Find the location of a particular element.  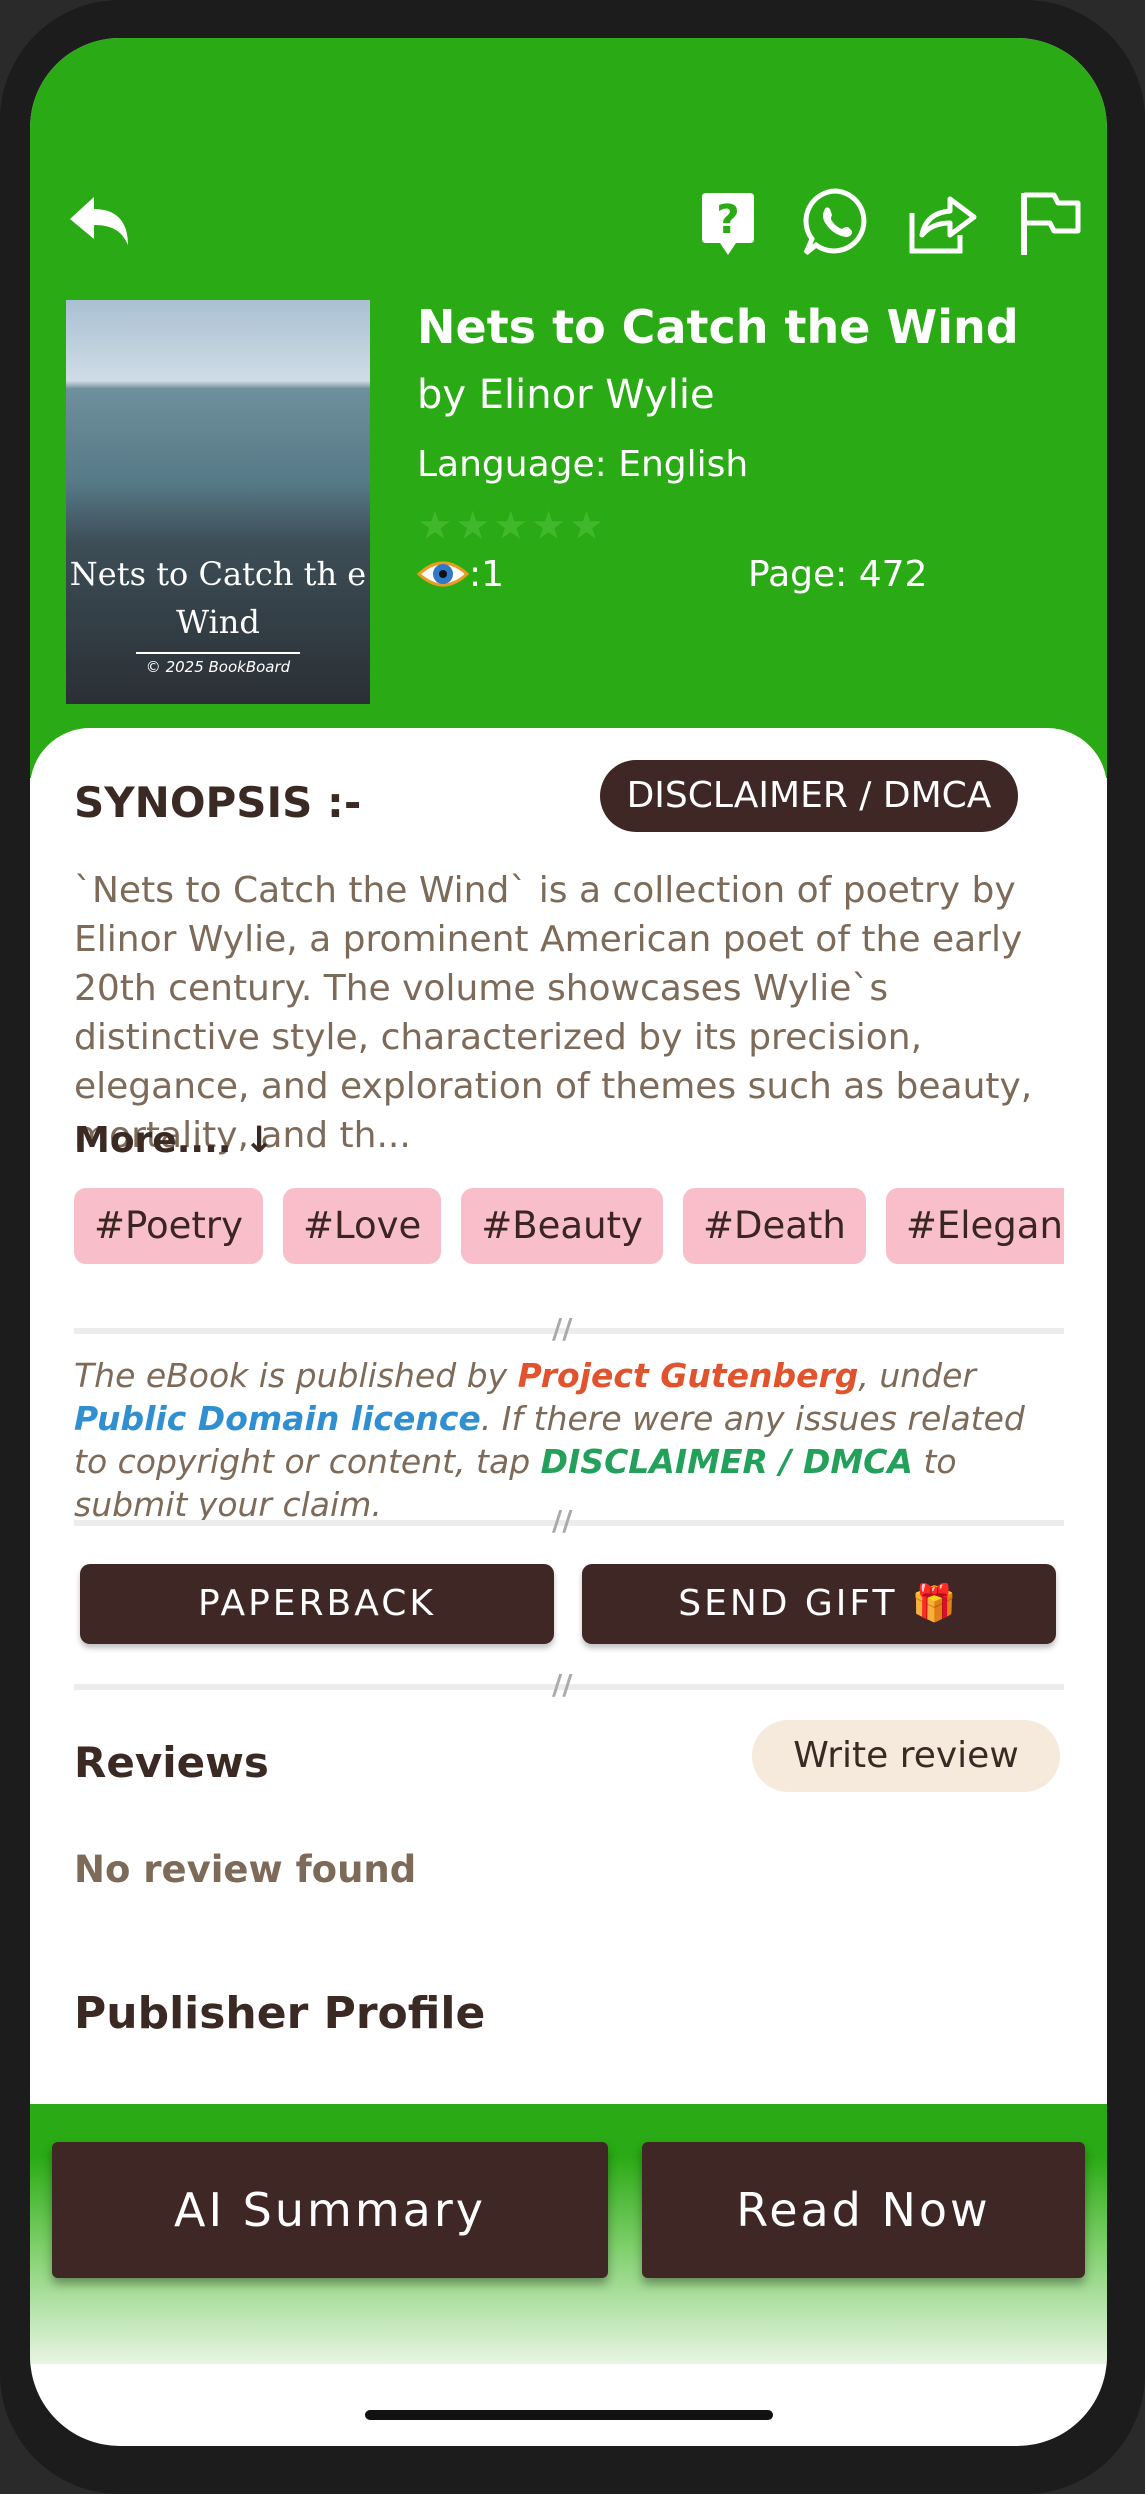

page-count: Page: 472 is located at coordinates (838, 574).